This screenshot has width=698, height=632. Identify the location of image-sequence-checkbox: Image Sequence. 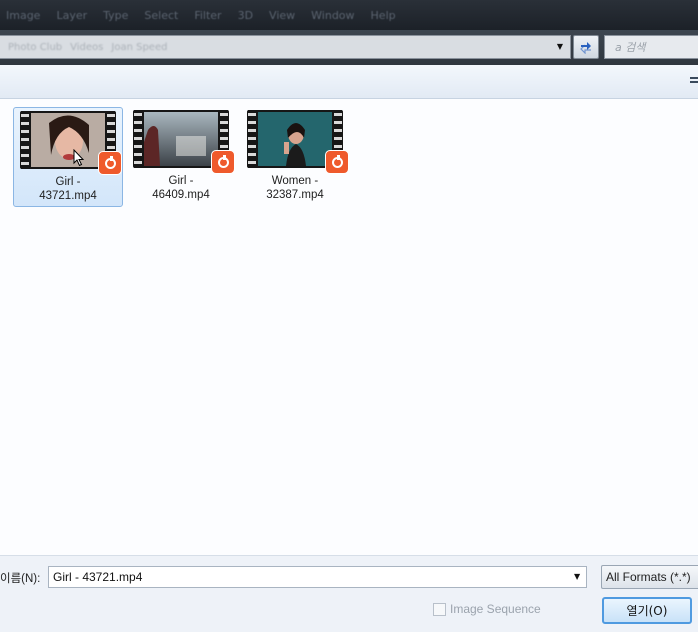
(487, 609).